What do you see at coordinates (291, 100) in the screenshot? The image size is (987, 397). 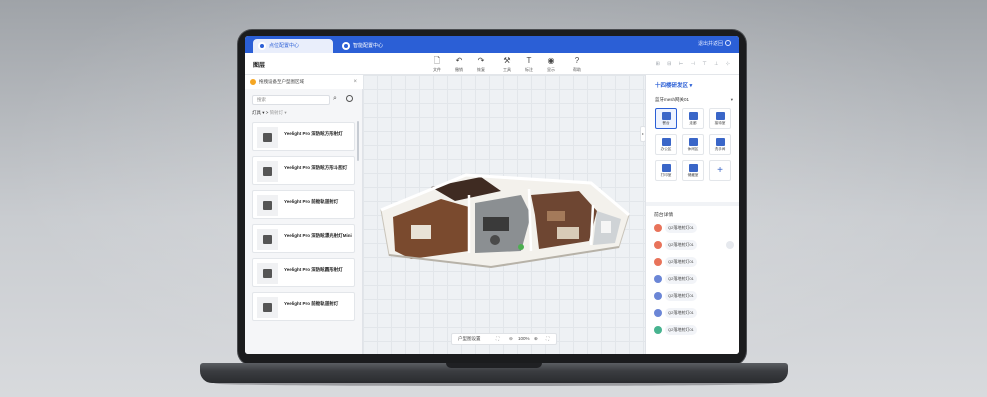 I see `search-input: 搜索` at bounding box center [291, 100].